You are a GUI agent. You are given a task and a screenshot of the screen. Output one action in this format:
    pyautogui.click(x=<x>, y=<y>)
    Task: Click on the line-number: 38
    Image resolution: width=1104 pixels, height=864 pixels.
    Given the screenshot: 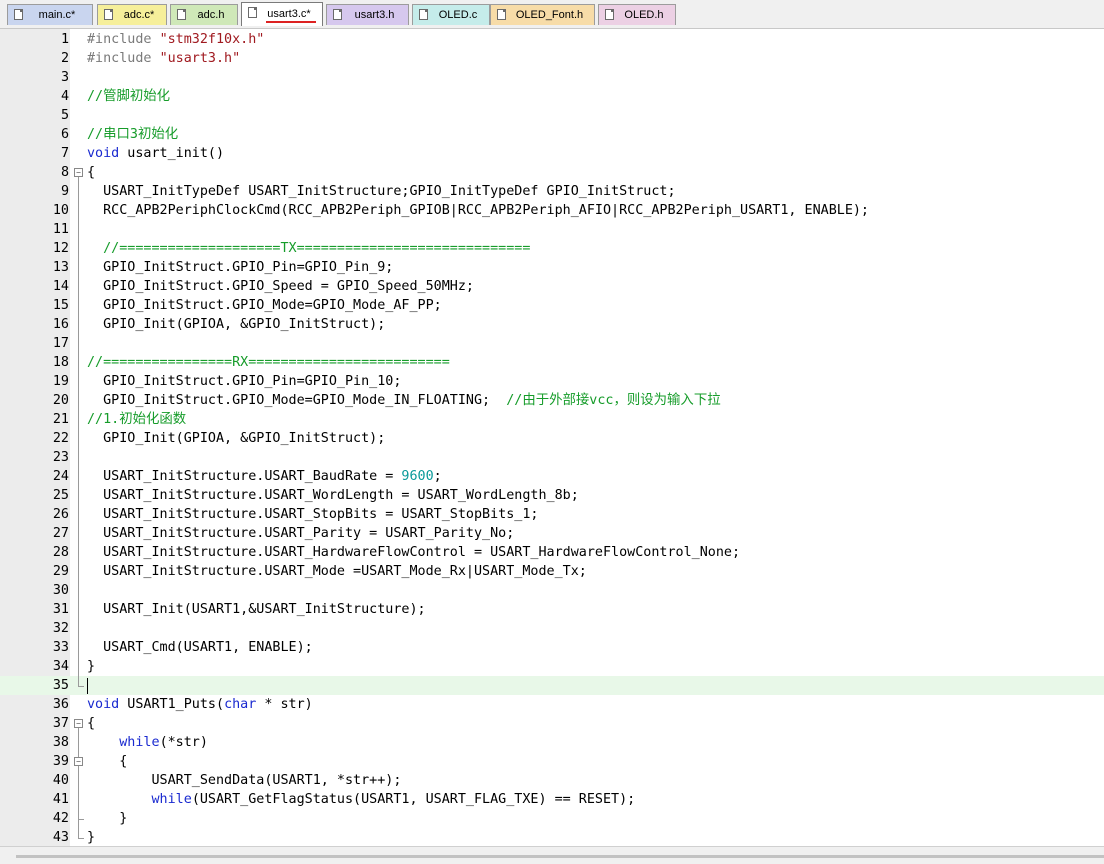 What is the action you would take?
    pyautogui.click(x=60, y=742)
    